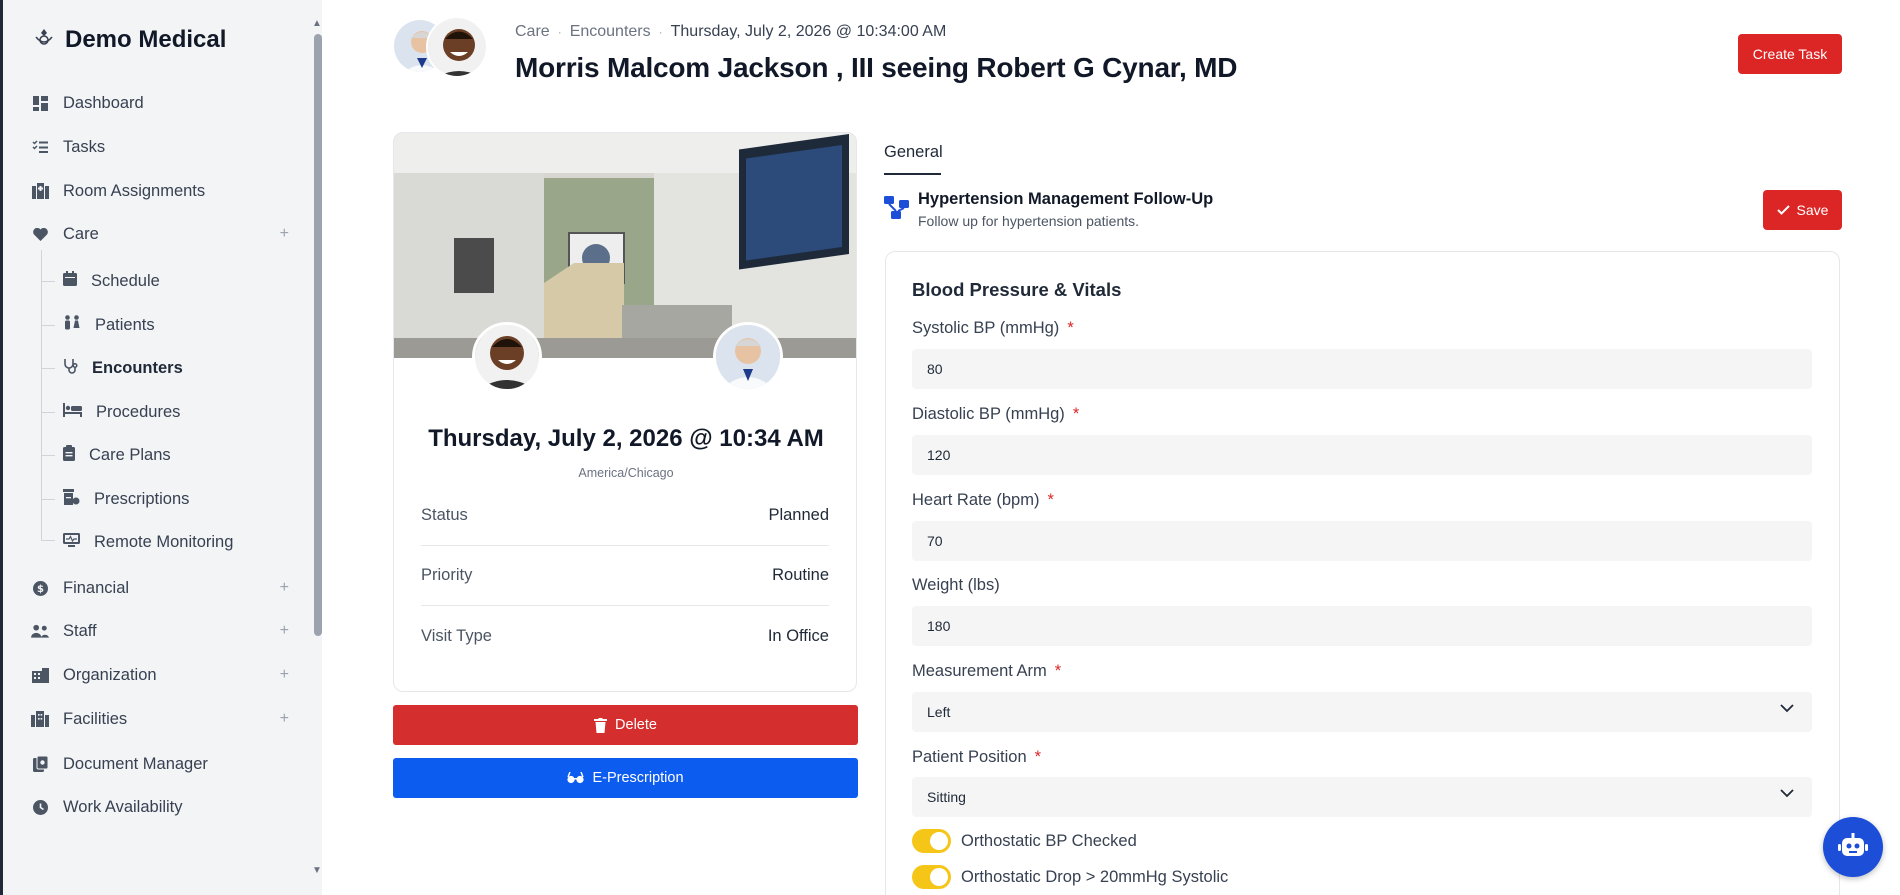 This screenshot has width=1900, height=895. What do you see at coordinates (979, 671) in the screenshot?
I see `field-label: Measurement Arm` at bounding box center [979, 671].